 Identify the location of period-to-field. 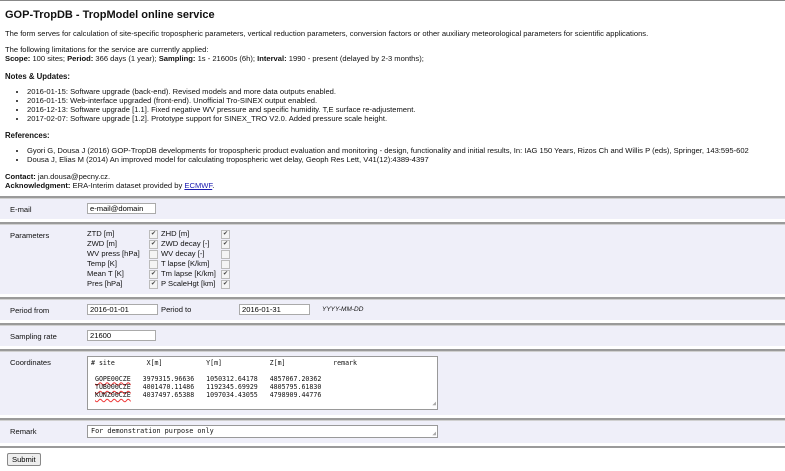
(274, 309).